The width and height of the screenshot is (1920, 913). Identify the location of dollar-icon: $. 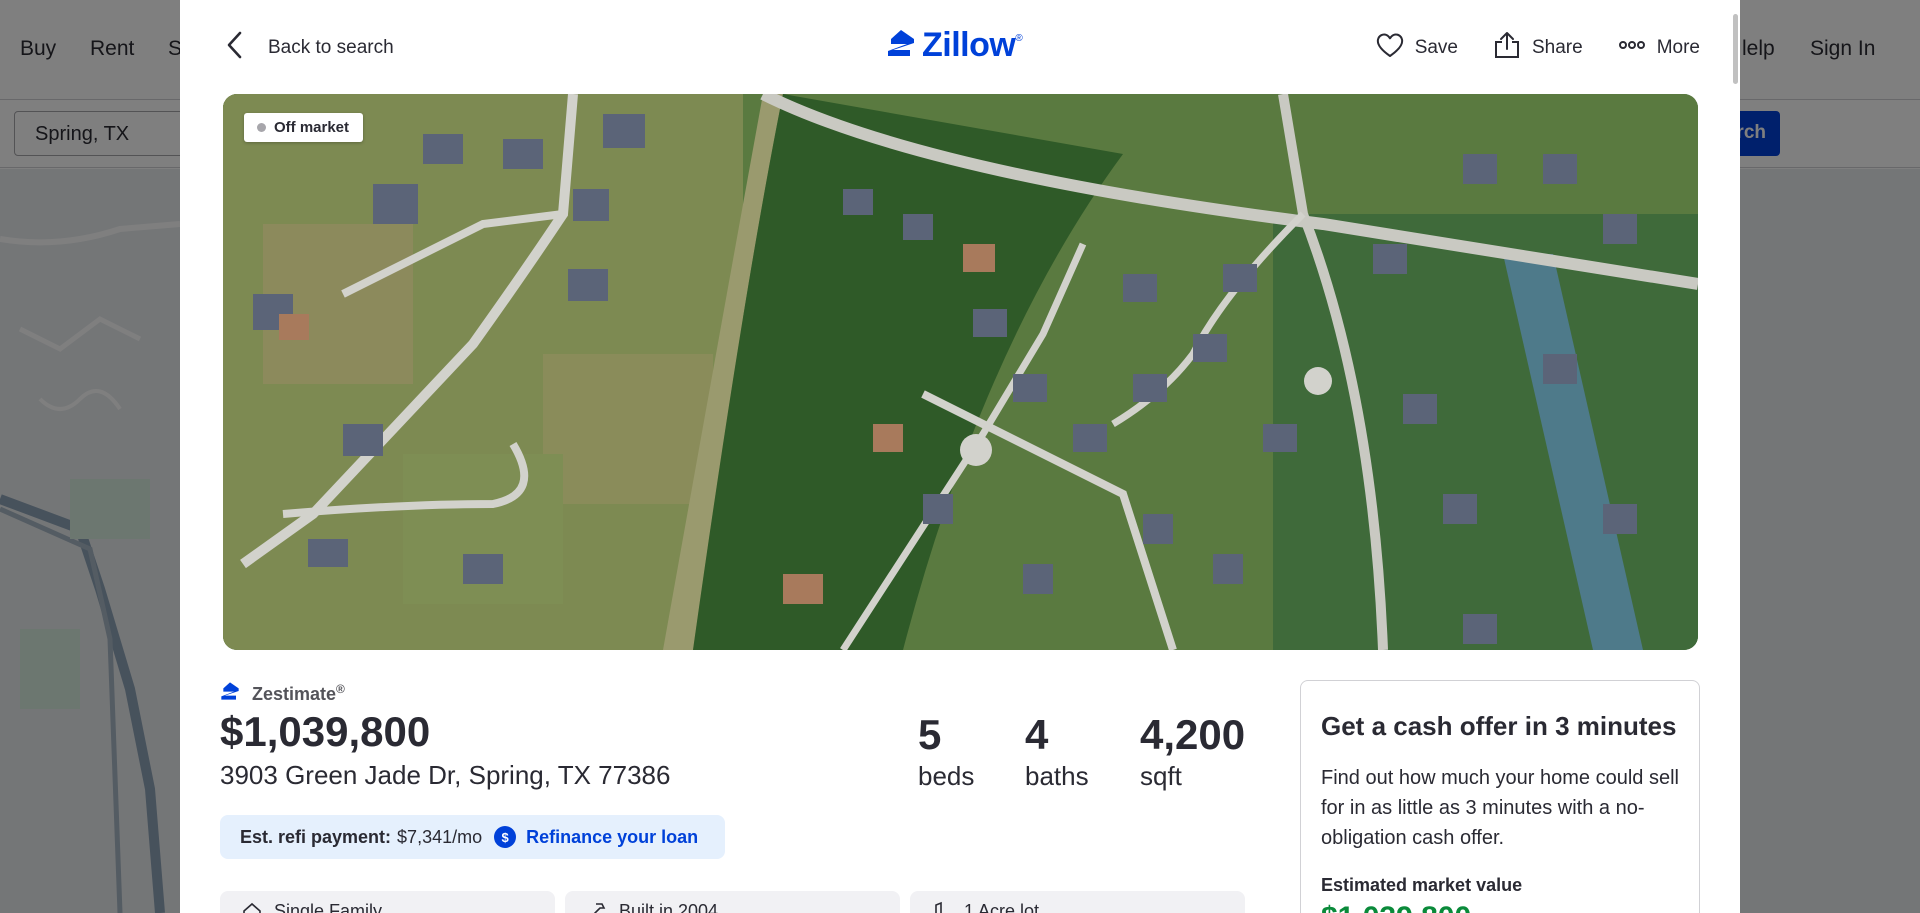
(505, 837).